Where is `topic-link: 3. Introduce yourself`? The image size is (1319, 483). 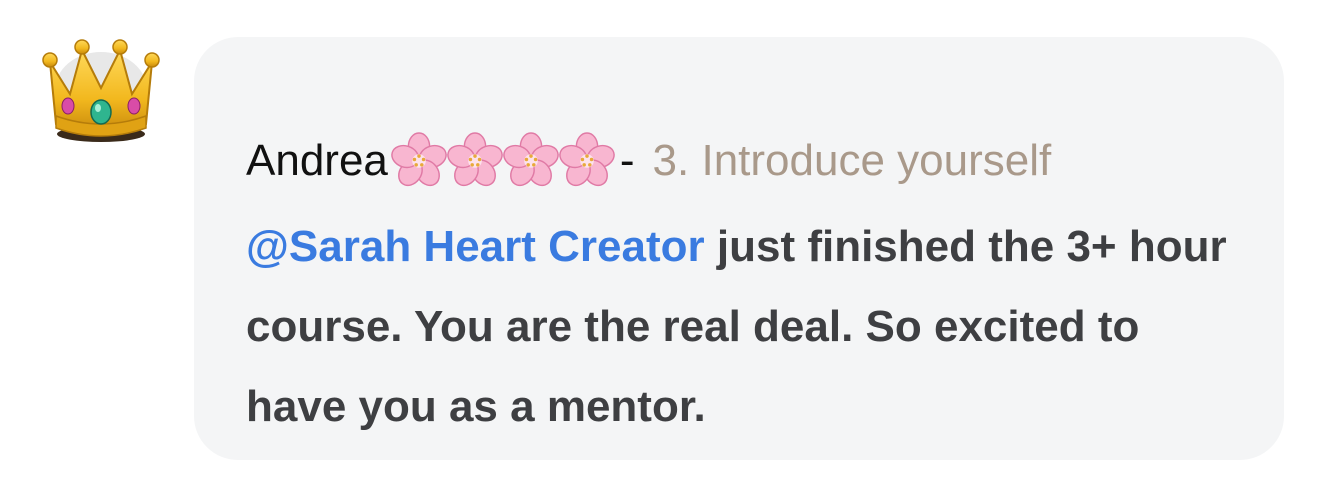
topic-link: 3. Introduce yourself is located at coordinates (852, 161).